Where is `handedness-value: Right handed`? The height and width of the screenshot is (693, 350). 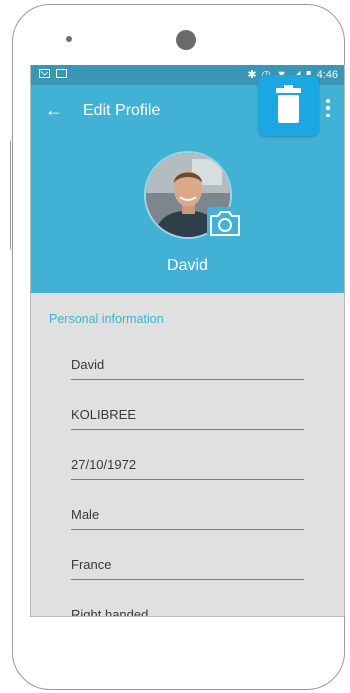 handedness-value: Right handed is located at coordinates (110, 612).